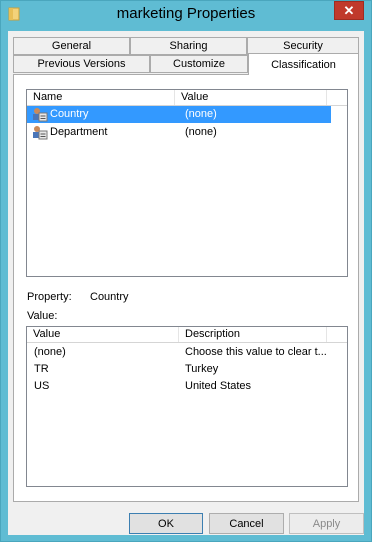  I want to click on description-cell: Turkey, so click(202, 369).